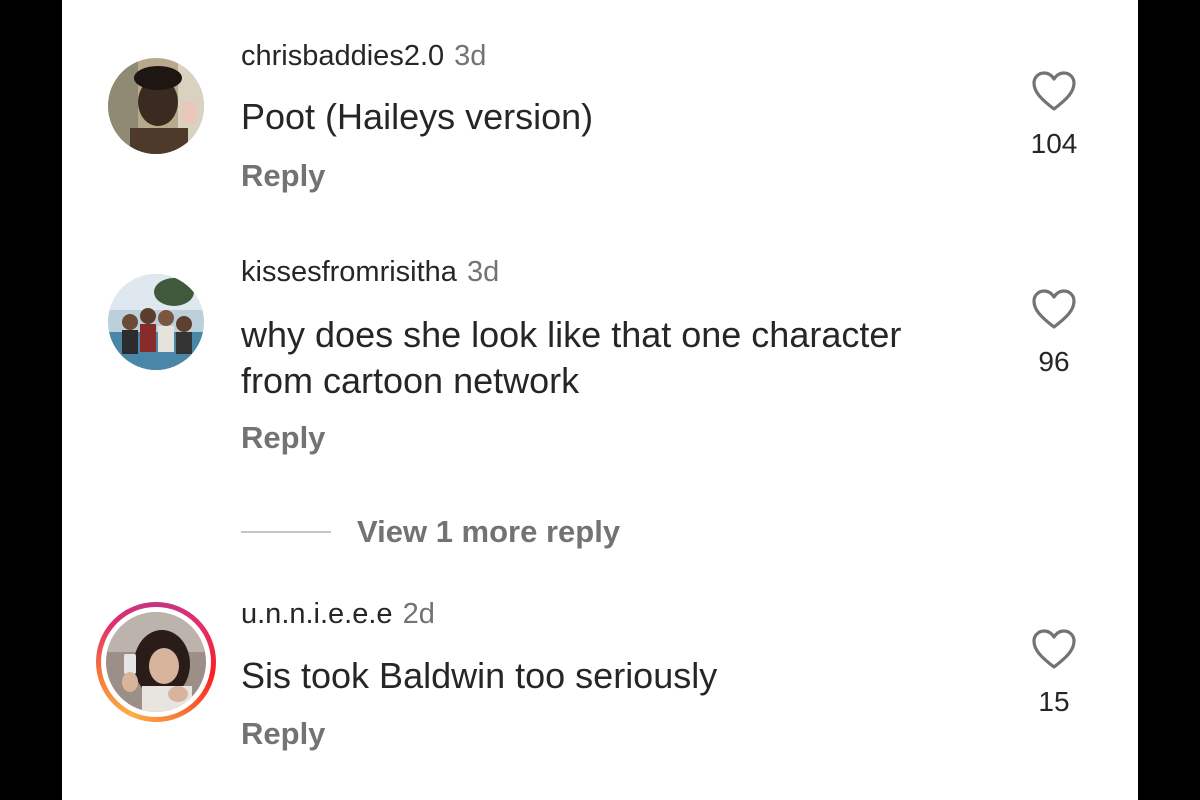 The height and width of the screenshot is (800, 1200). I want to click on timestamp: 2d, so click(418, 614).